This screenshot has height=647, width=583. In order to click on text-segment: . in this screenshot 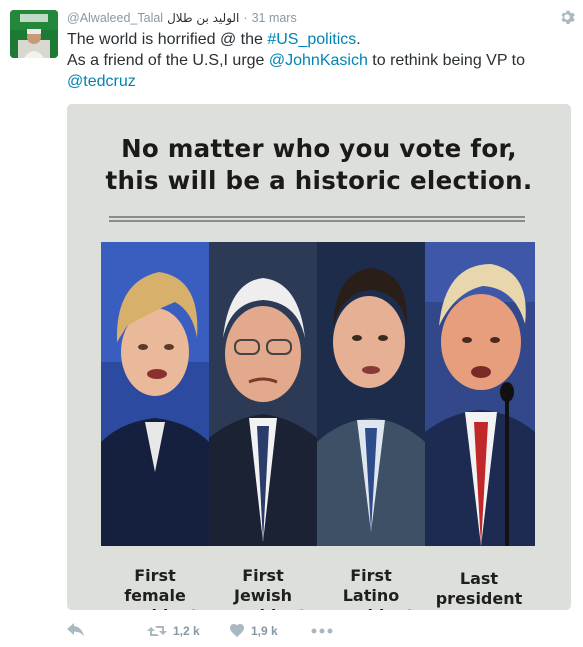, I will do `click(358, 39)`.